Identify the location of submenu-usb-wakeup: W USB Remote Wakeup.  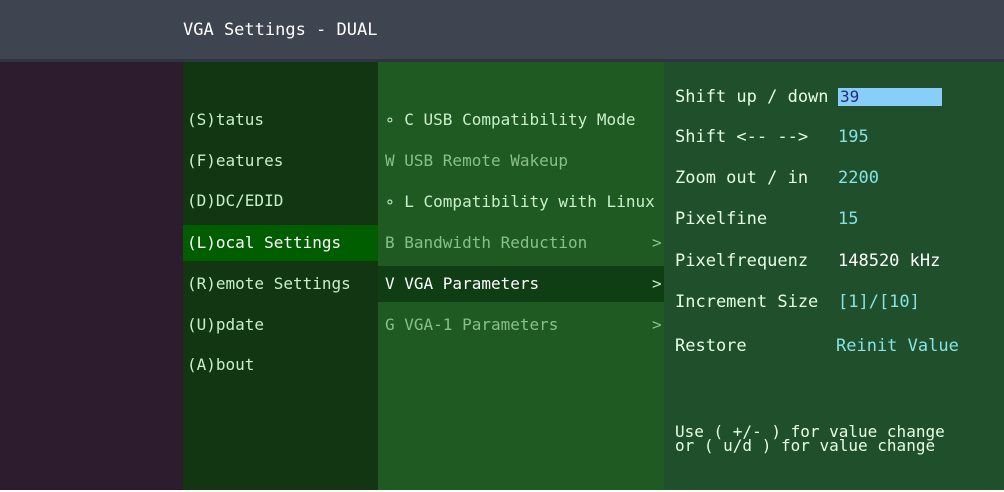
(476, 161).